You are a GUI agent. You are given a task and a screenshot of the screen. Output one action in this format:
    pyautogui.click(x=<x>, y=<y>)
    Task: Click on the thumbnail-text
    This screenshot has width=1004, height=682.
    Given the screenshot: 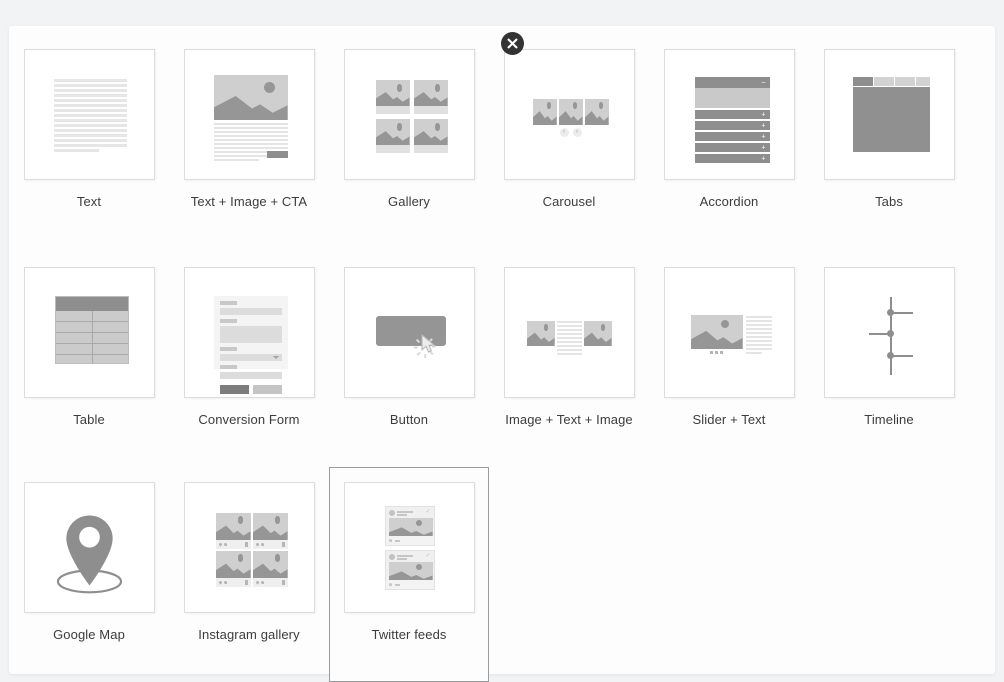 What is the action you would take?
    pyautogui.click(x=89, y=114)
    